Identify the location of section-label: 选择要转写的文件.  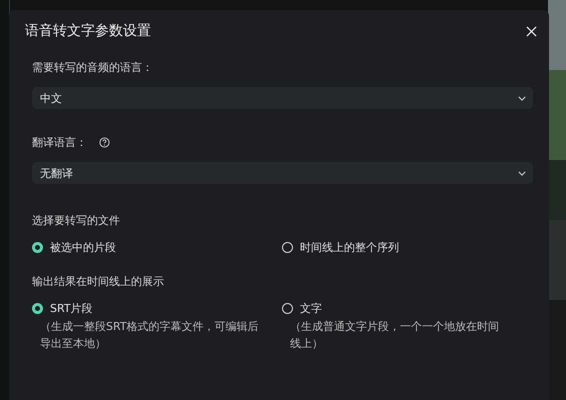
(76, 220).